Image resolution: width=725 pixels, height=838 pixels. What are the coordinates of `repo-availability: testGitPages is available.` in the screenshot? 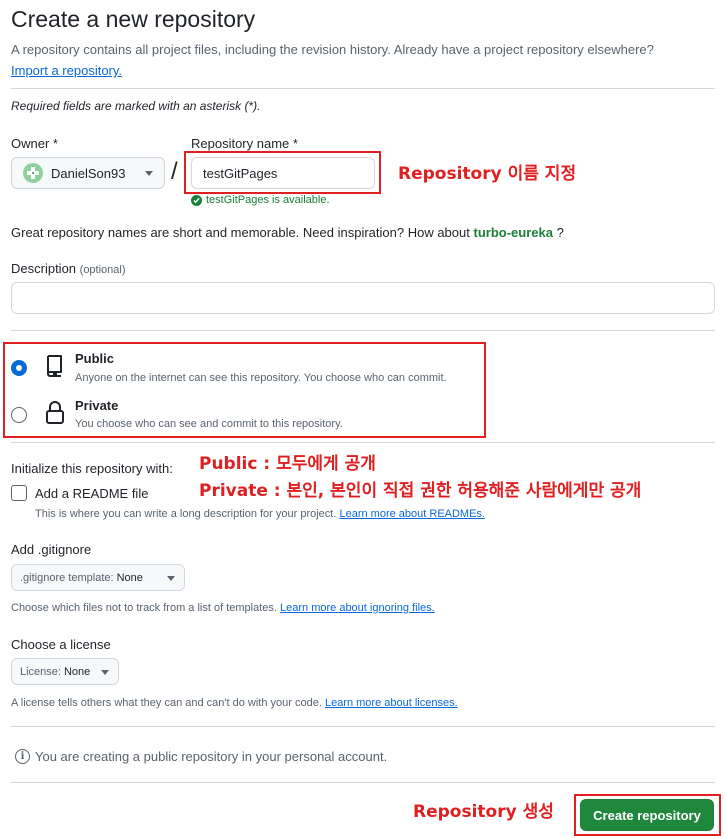 It's located at (260, 200).